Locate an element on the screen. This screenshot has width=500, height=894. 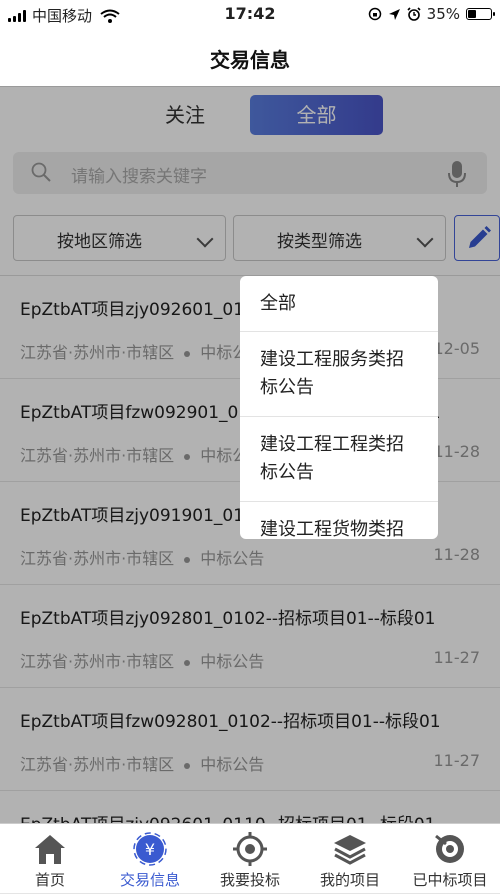
tab-home: 首页 is located at coordinates (50, 857).